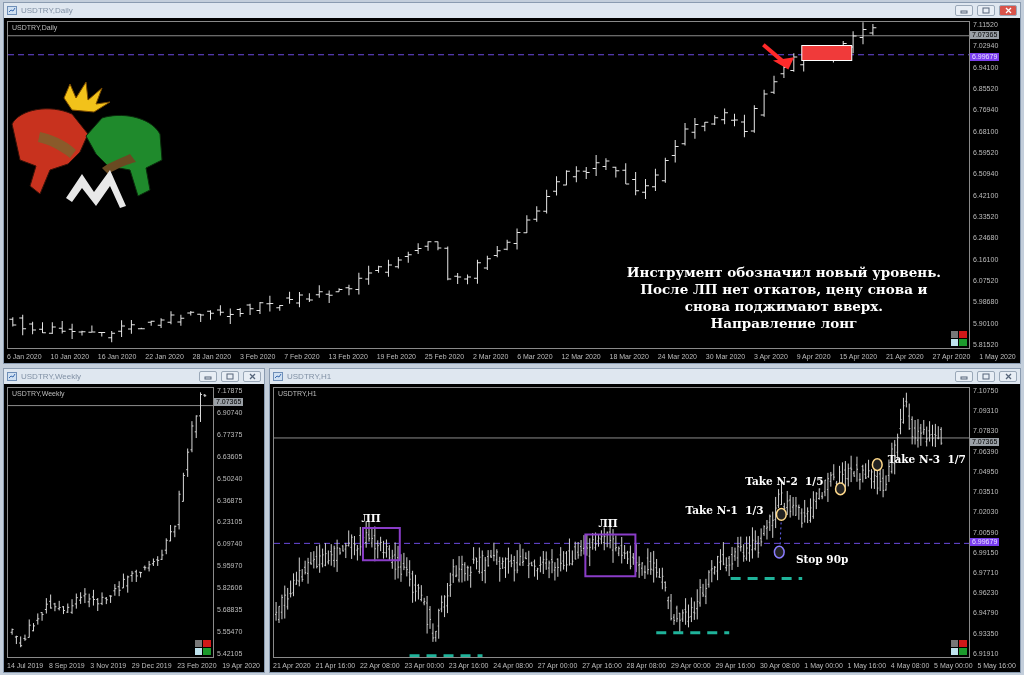 The image size is (1024, 675). What do you see at coordinates (310, 376) in the screenshot?
I see `window-title: USDTRY,H1` at bounding box center [310, 376].